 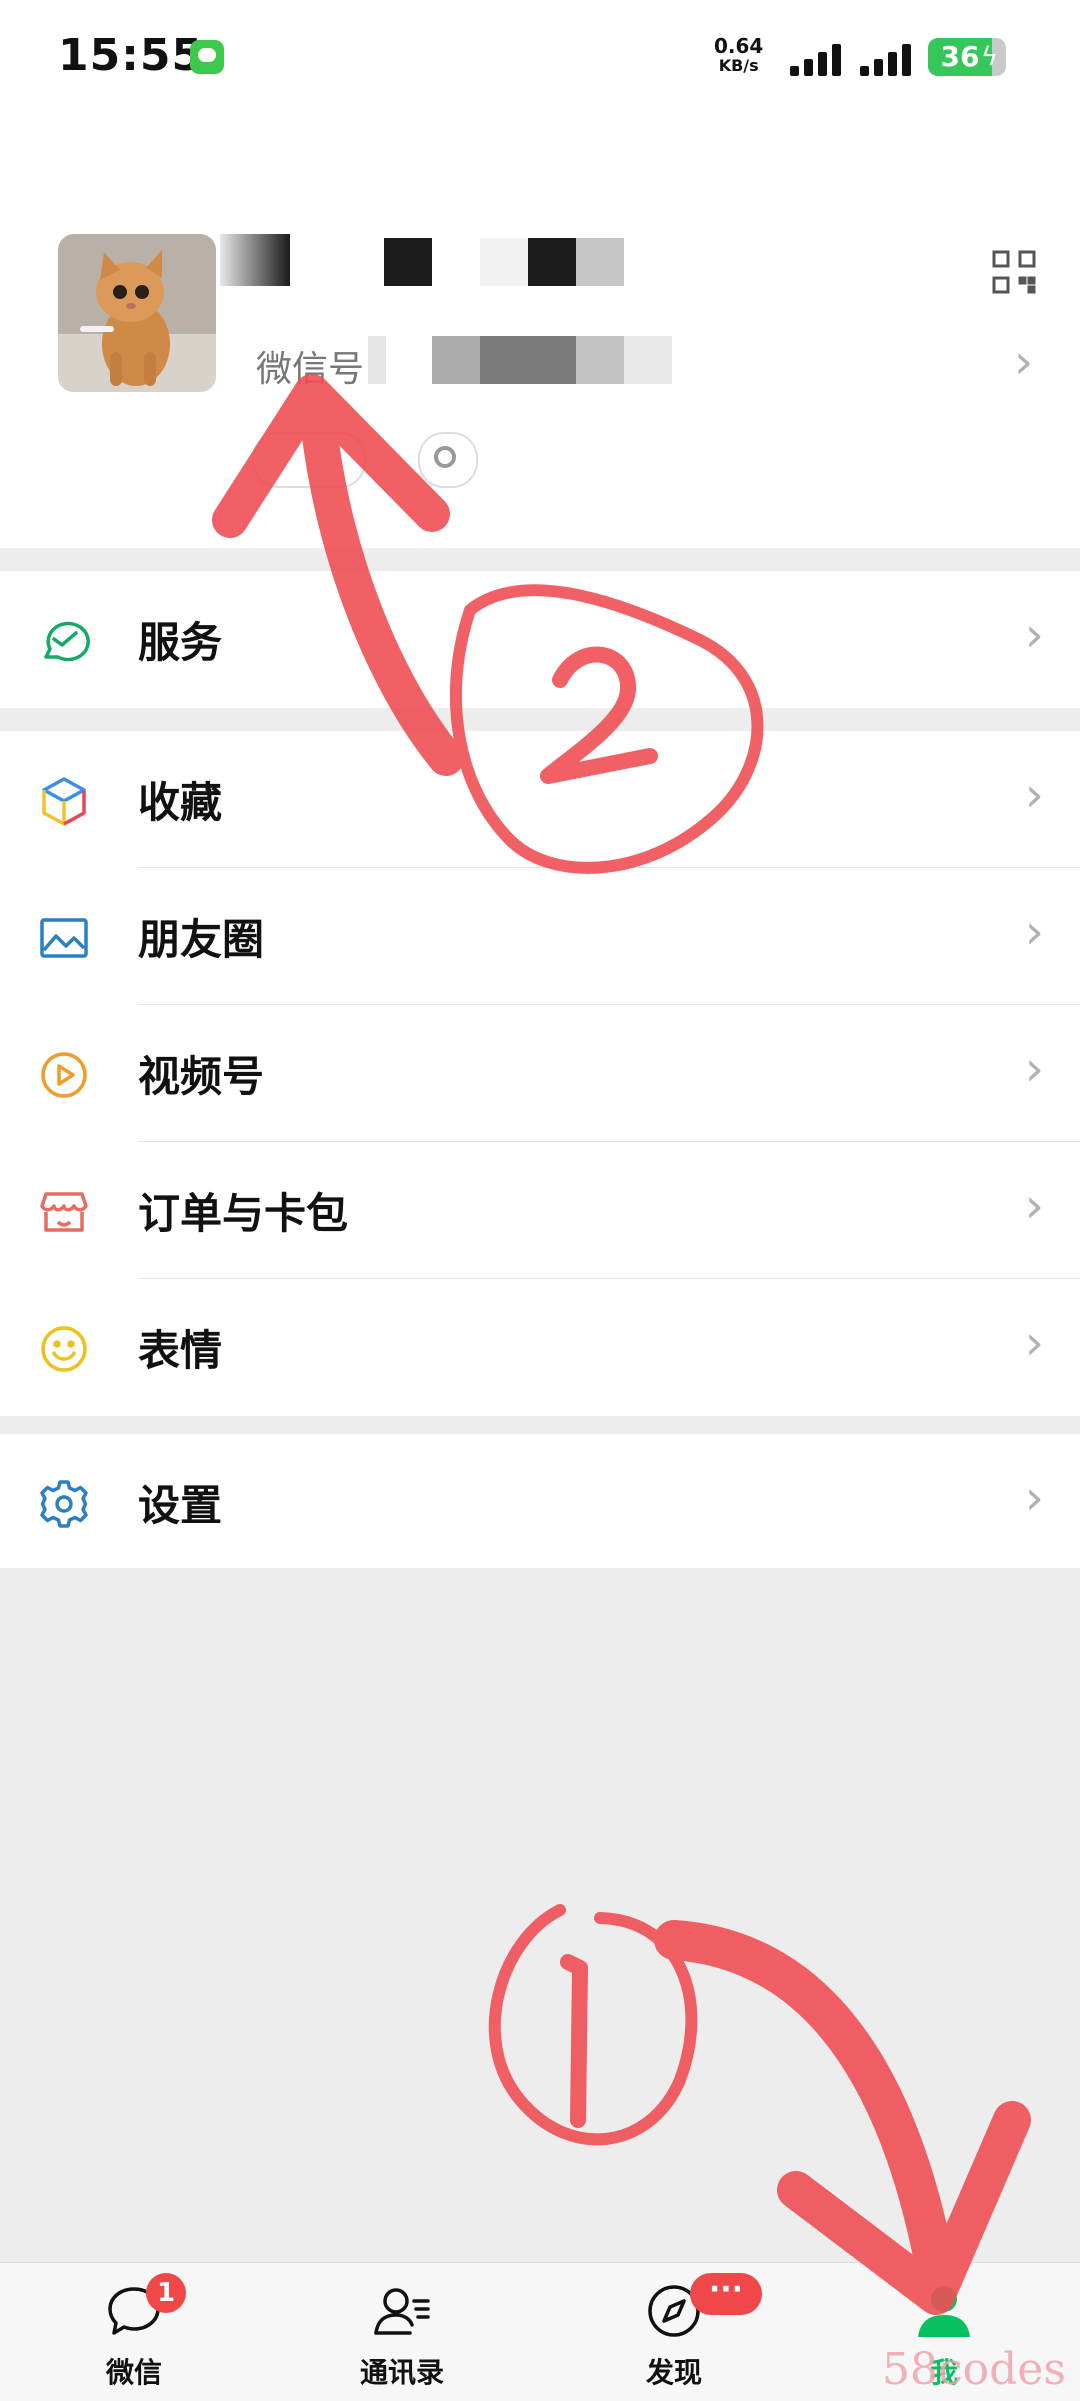 I want to click on favorites-cube-icon, so click(x=64, y=801).